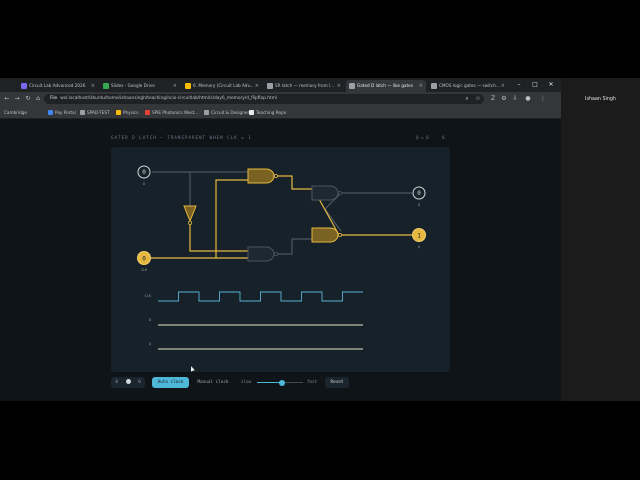 The width and height of the screenshot is (640, 480). What do you see at coordinates (260, 296) in the screenshot?
I see `waveform-trace` at bounding box center [260, 296].